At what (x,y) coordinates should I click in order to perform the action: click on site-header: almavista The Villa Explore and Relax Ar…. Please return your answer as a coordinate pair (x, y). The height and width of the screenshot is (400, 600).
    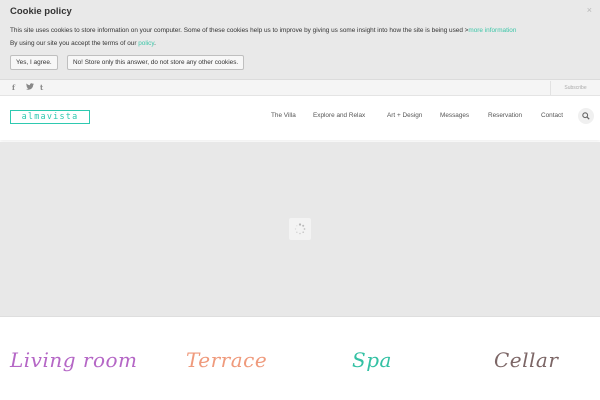
    Looking at the image, I should click on (300, 118).